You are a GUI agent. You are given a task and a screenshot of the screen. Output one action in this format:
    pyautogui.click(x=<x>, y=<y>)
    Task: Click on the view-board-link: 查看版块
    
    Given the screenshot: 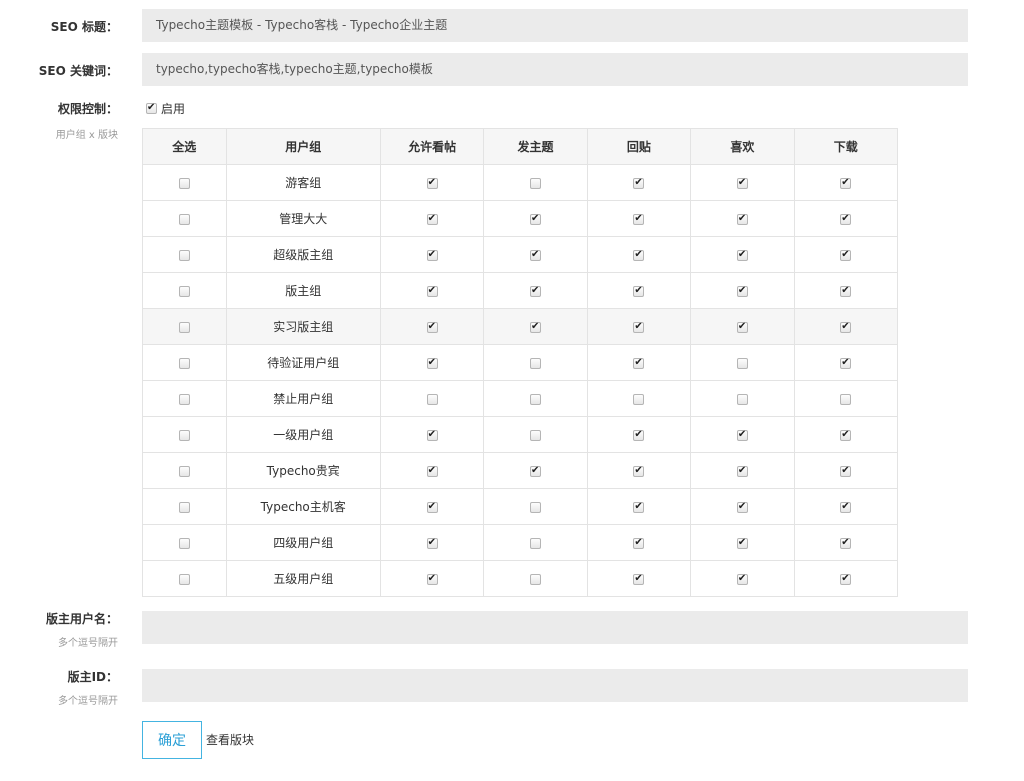 What is the action you would take?
    pyautogui.click(x=230, y=739)
    